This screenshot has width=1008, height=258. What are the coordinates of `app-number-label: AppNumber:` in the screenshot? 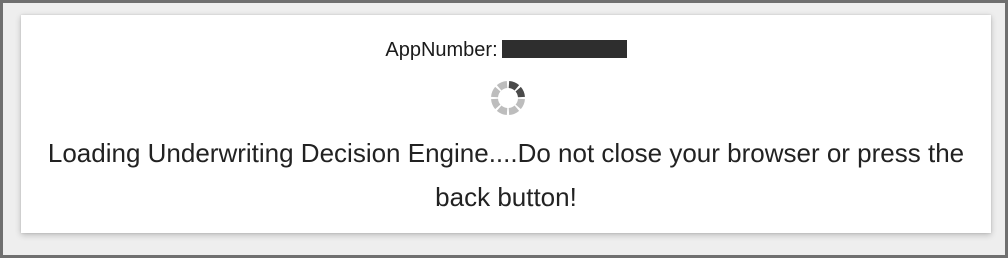 It's located at (441, 50).